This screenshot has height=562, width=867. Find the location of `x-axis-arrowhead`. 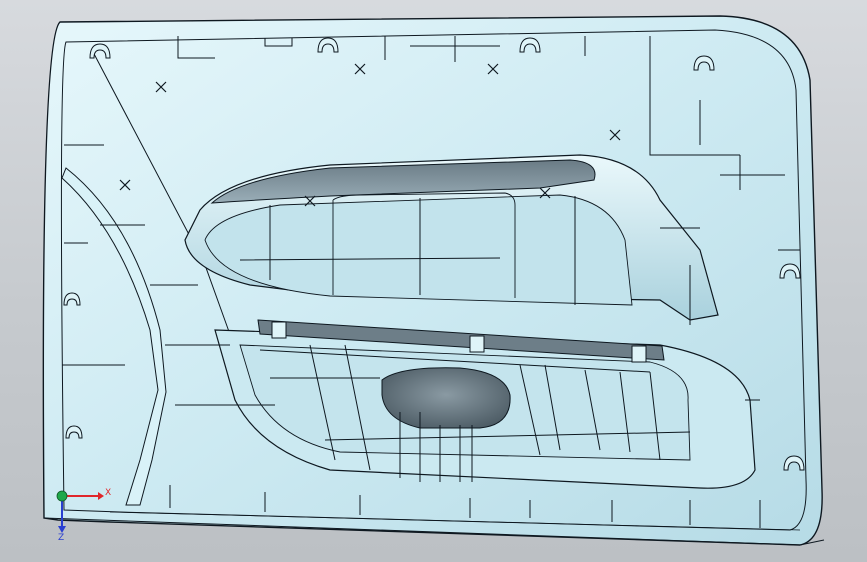

x-axis-arrowhead is located at coordinates (101, 496).